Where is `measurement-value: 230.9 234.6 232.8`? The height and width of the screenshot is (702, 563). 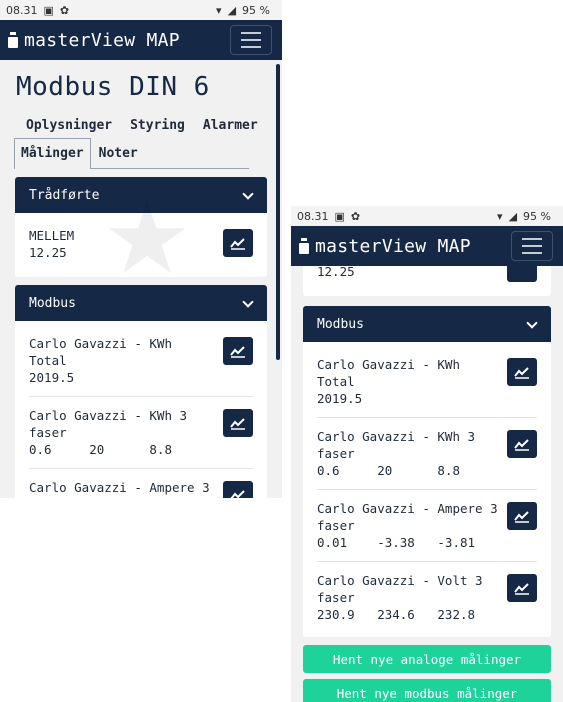
measurement-value: 230.9 234.6 232.8 is located at coordinates (396, 614).